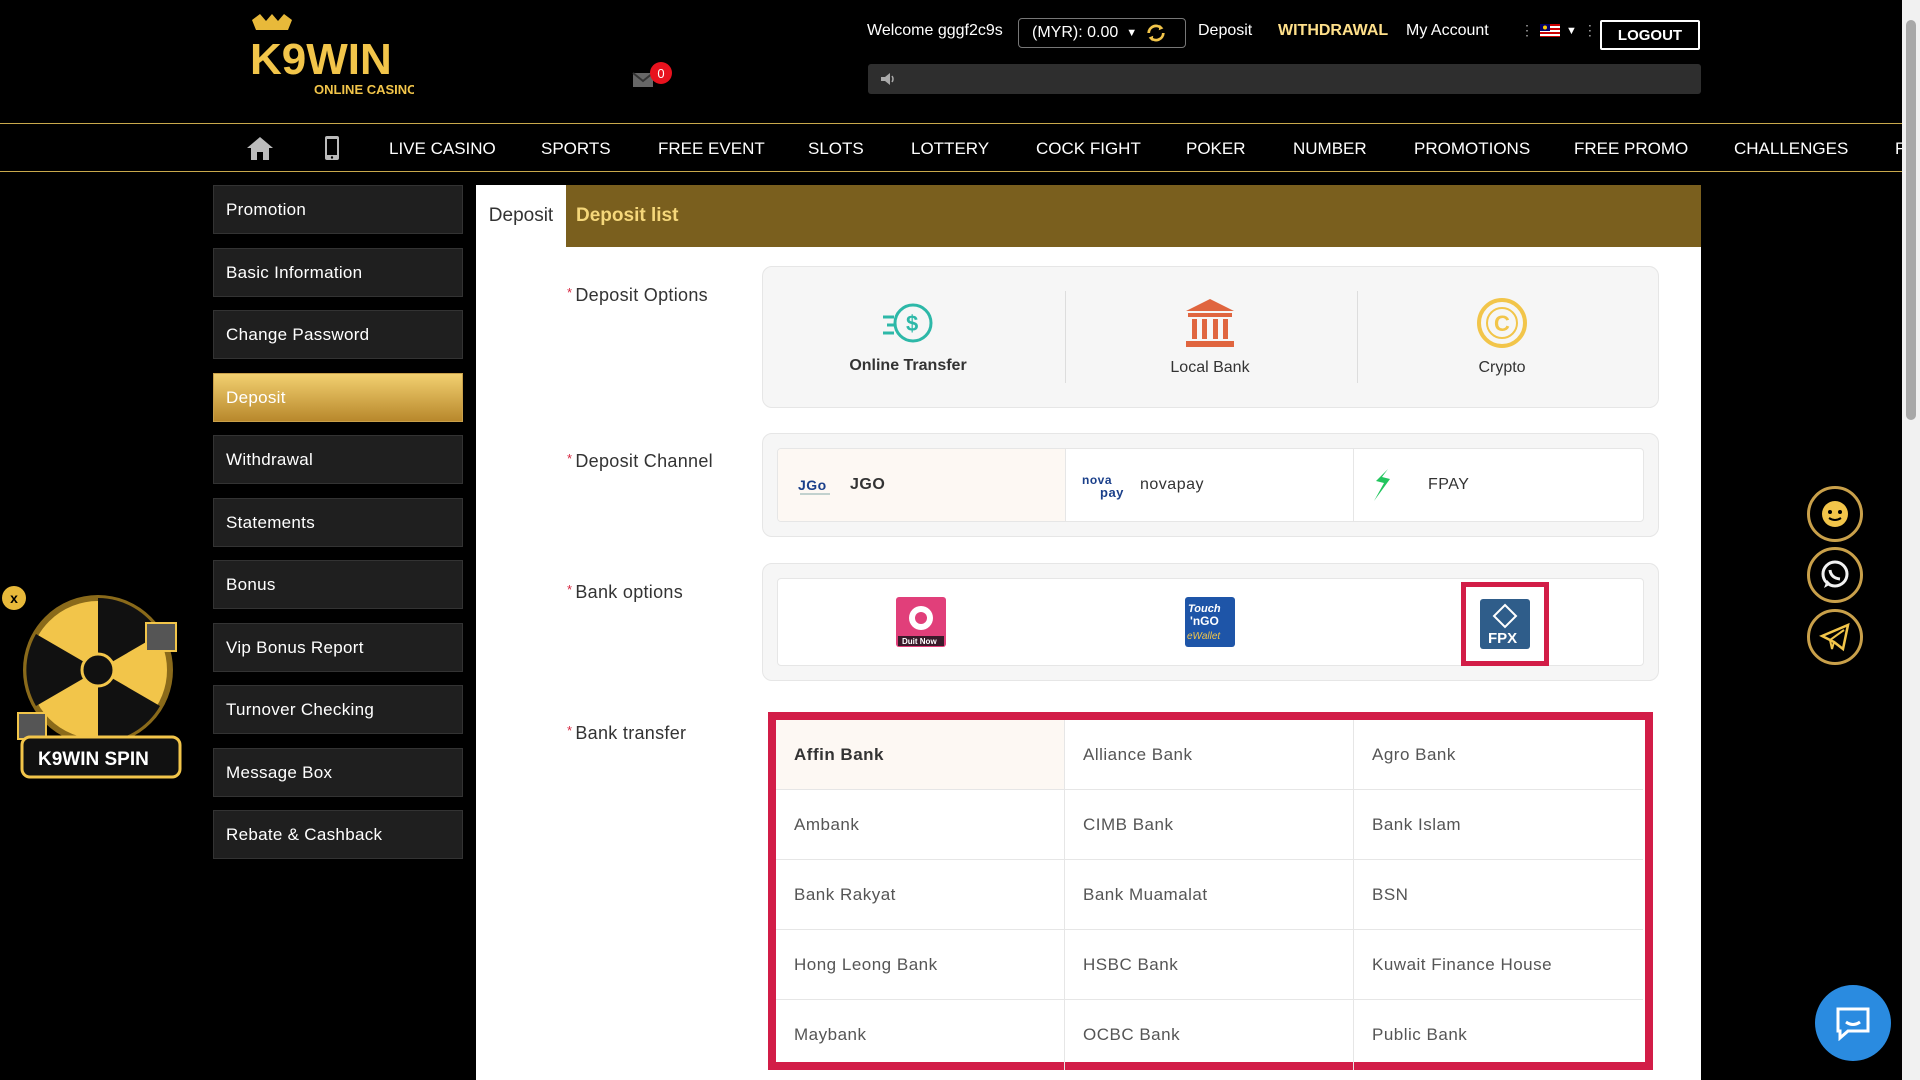 The height and width of the screenshot is (1080, 1920). I want to click on bank-rakyat: Bank Rakyat, so click(920, 895).